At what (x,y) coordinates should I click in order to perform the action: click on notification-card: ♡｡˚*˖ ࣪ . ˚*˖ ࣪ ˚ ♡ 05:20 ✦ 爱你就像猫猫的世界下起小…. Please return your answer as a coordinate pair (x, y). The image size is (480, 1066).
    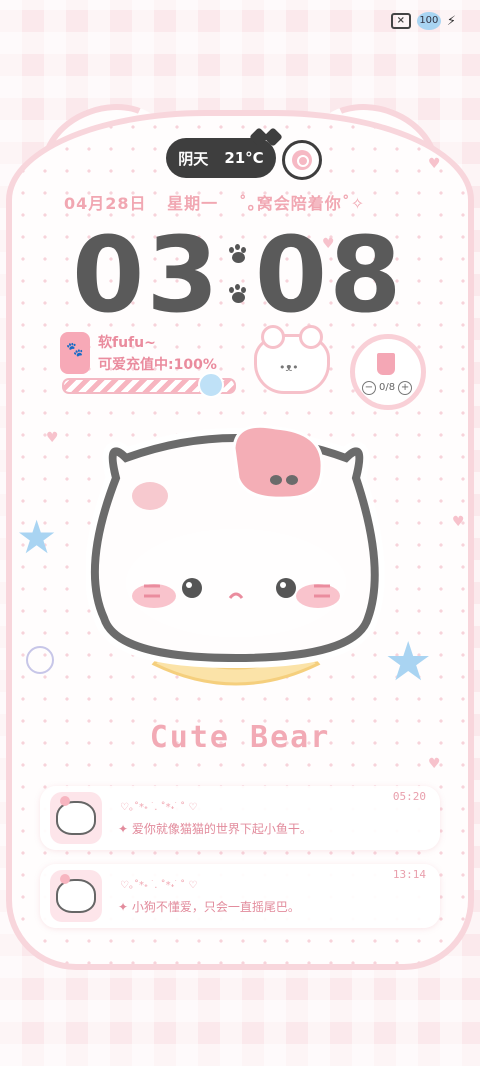
    Looking at the image, I should click on (240, 818).